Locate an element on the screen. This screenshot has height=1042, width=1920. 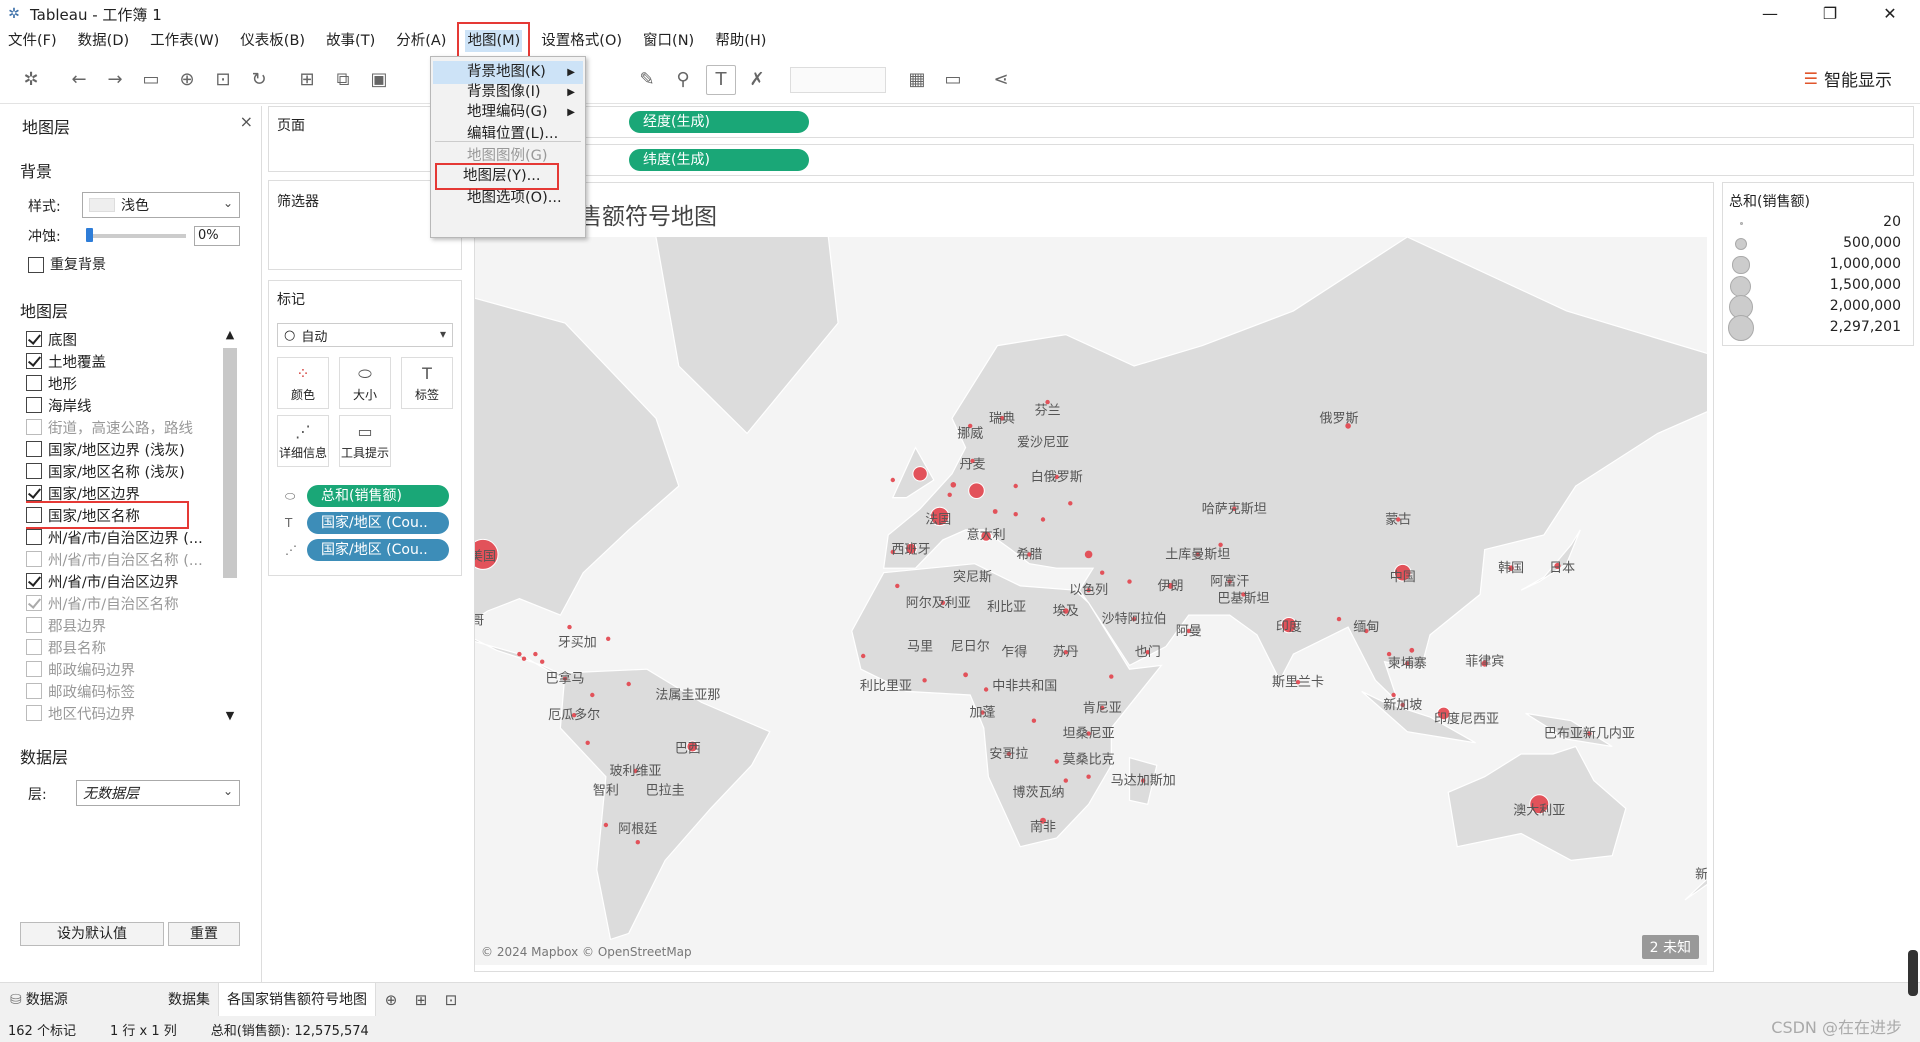
close-window-button: ✕ is located at coordinates (1890, 14).